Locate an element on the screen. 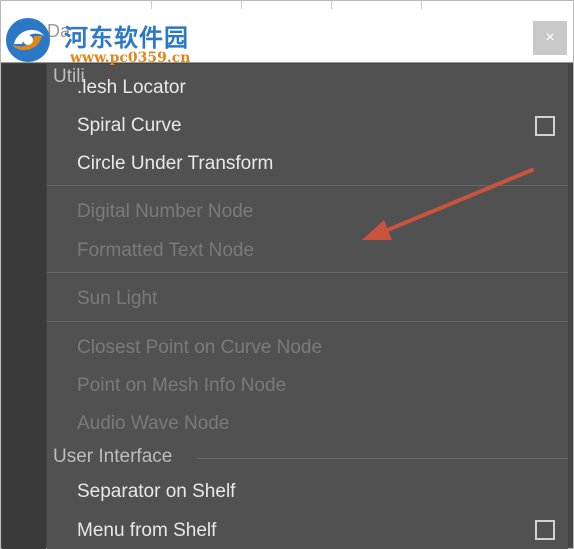  menu-item-mesh-locator: .lesh Locator is located at coordinates (317, 88).